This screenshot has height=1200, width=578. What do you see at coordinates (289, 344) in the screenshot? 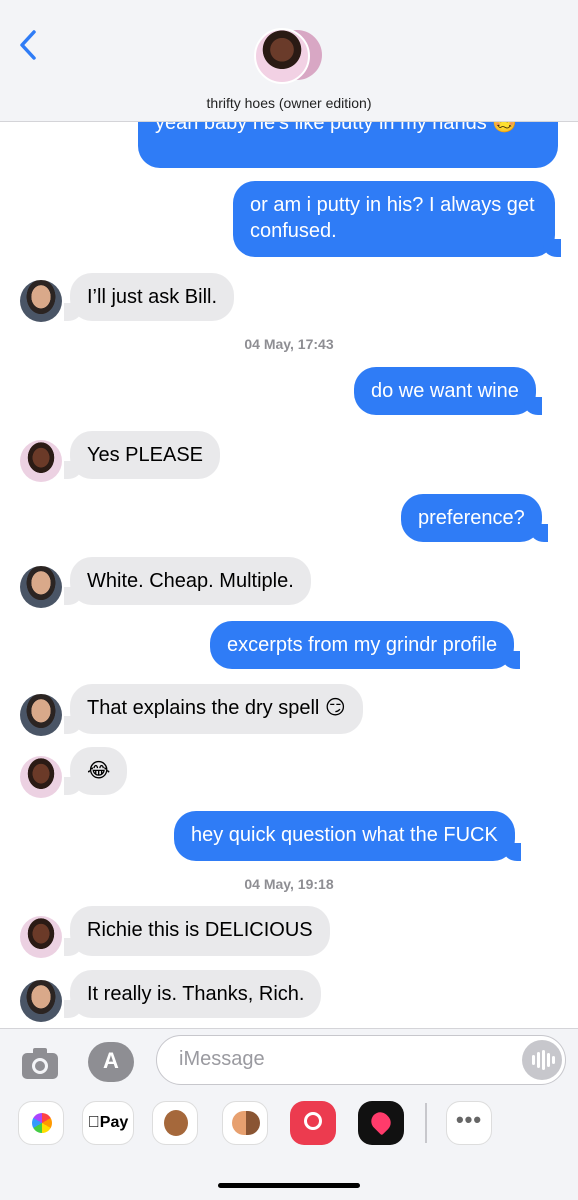
I see `timestamp: 04 May, 17:43` at bounding box center [289, 344].